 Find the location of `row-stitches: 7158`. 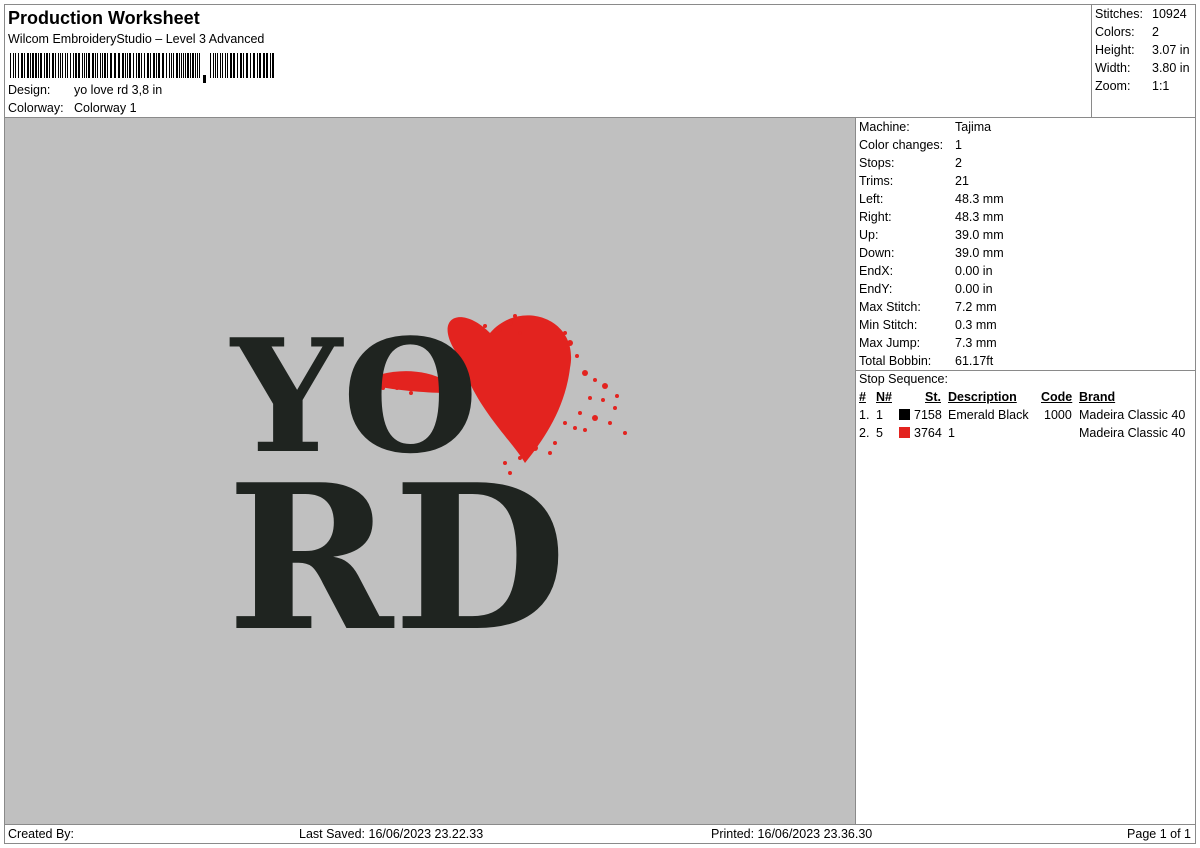

row-stitches: 7158 is located at coordinates (928, 415).